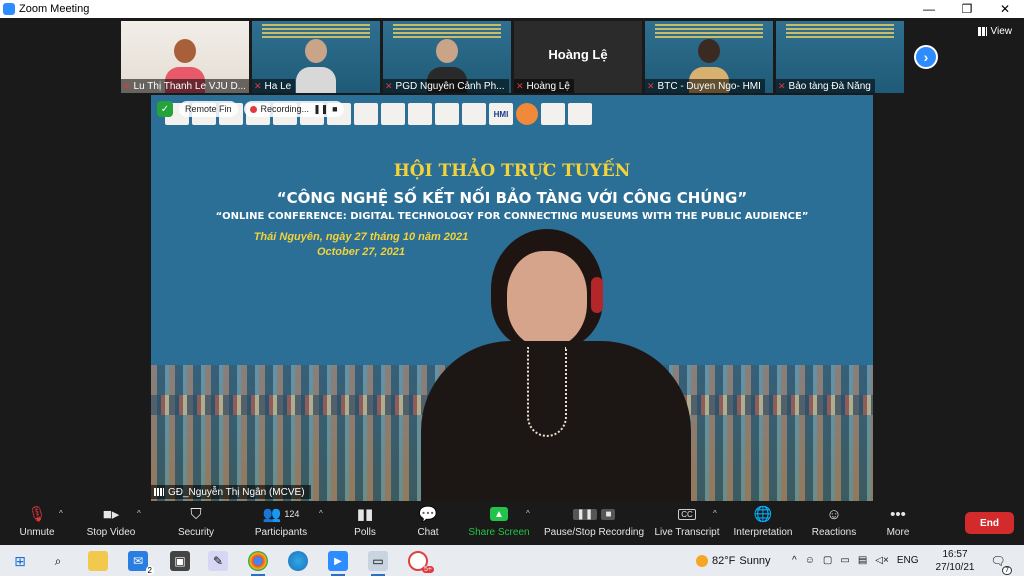  What do you see at coordinates (709, 57) in the screenshot?
I see `participant-tile: ✕ BTC - Duyen Ngo- HMI` at bounding box center [709, 57].